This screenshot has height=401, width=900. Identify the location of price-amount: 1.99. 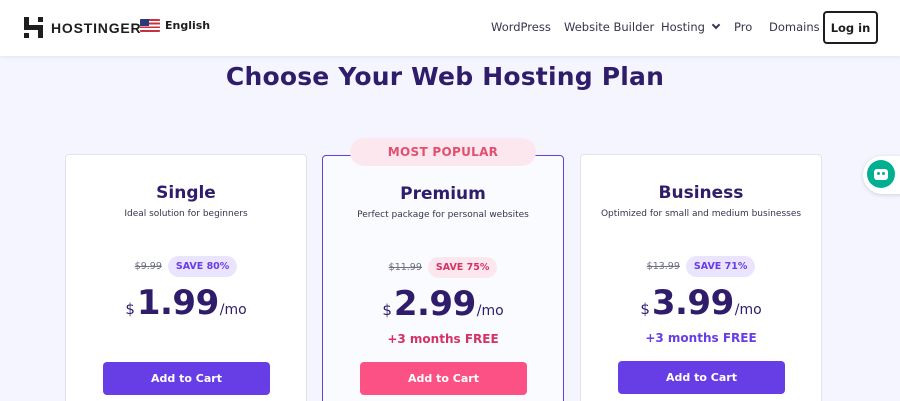
(177, 303).